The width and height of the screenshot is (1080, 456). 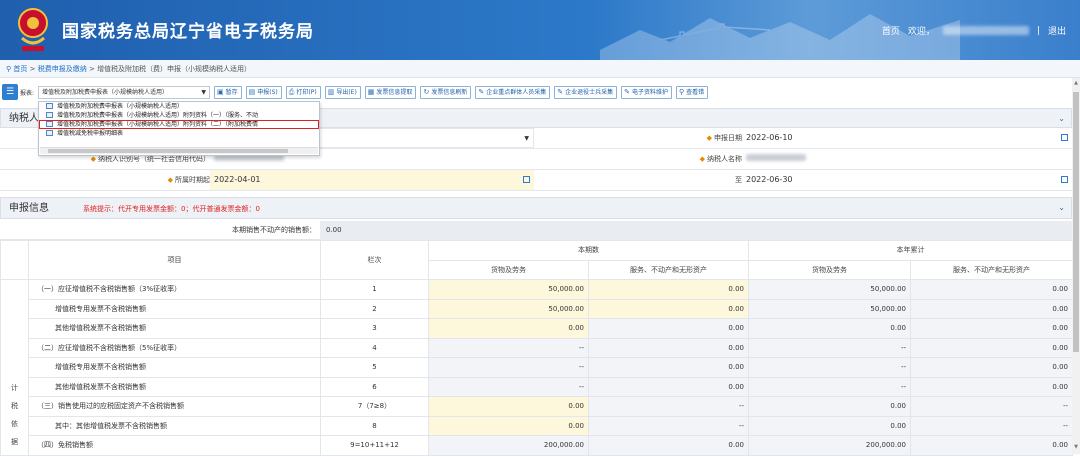 I want to click on header-year-total: 本年累计, so click(x=910, y=250).